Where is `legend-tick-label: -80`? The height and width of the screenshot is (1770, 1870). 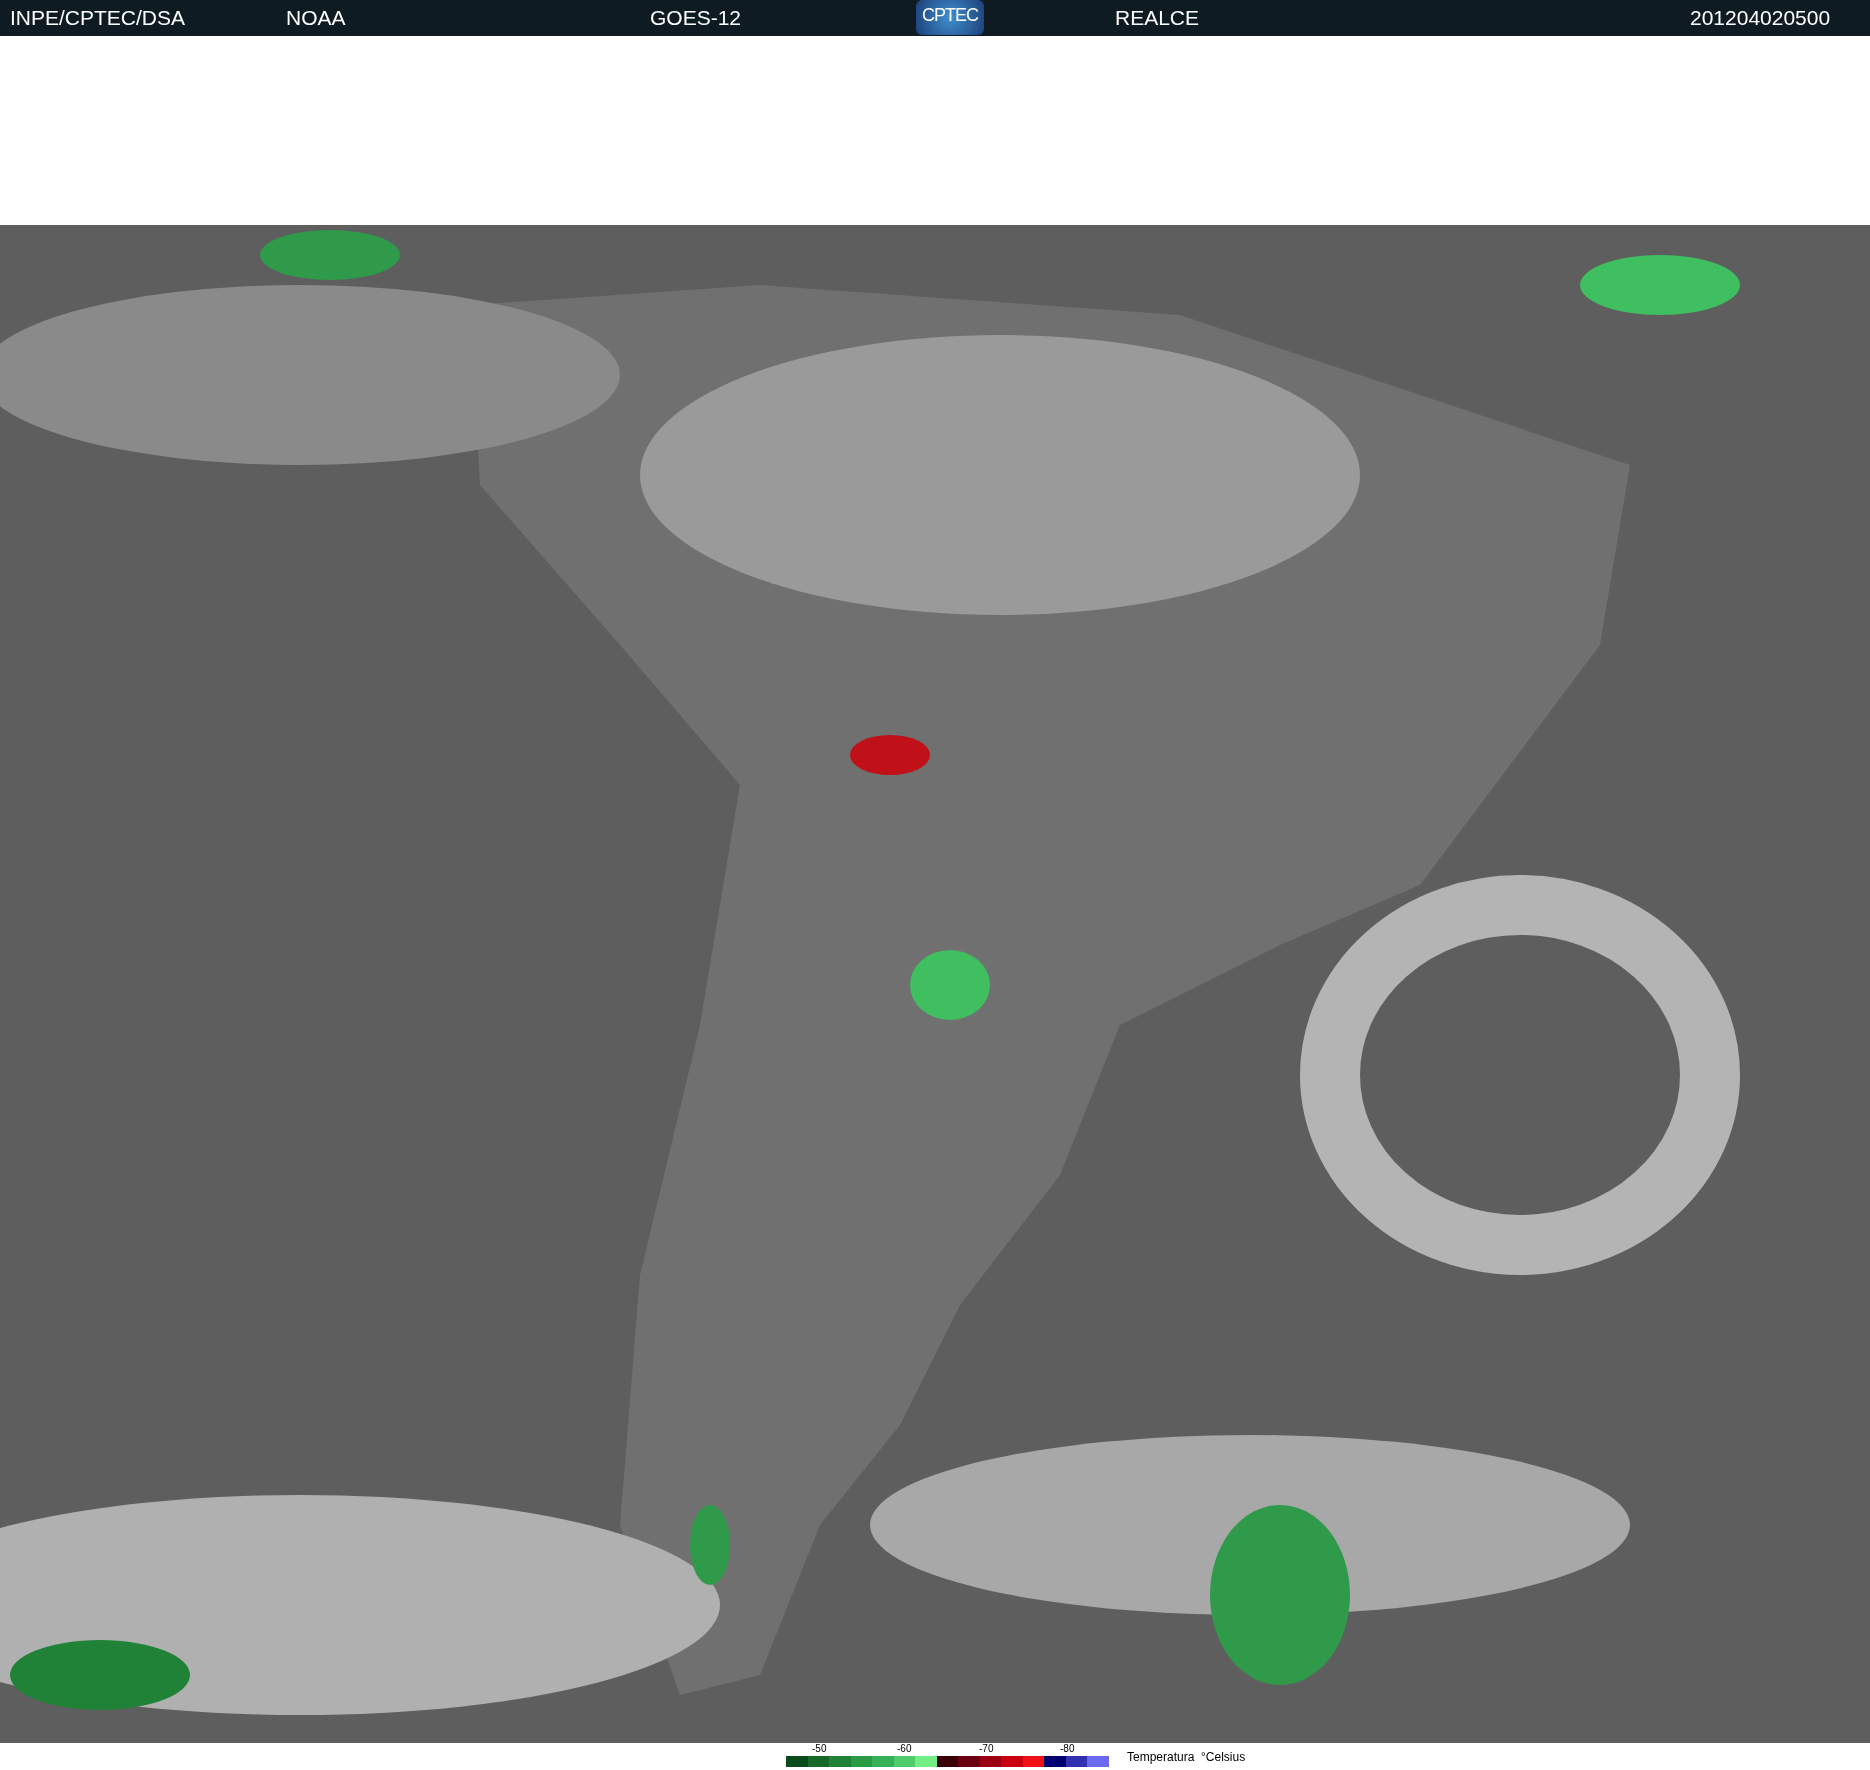 legend-tick-label: -80 is located at coordinates (1067, 1749).